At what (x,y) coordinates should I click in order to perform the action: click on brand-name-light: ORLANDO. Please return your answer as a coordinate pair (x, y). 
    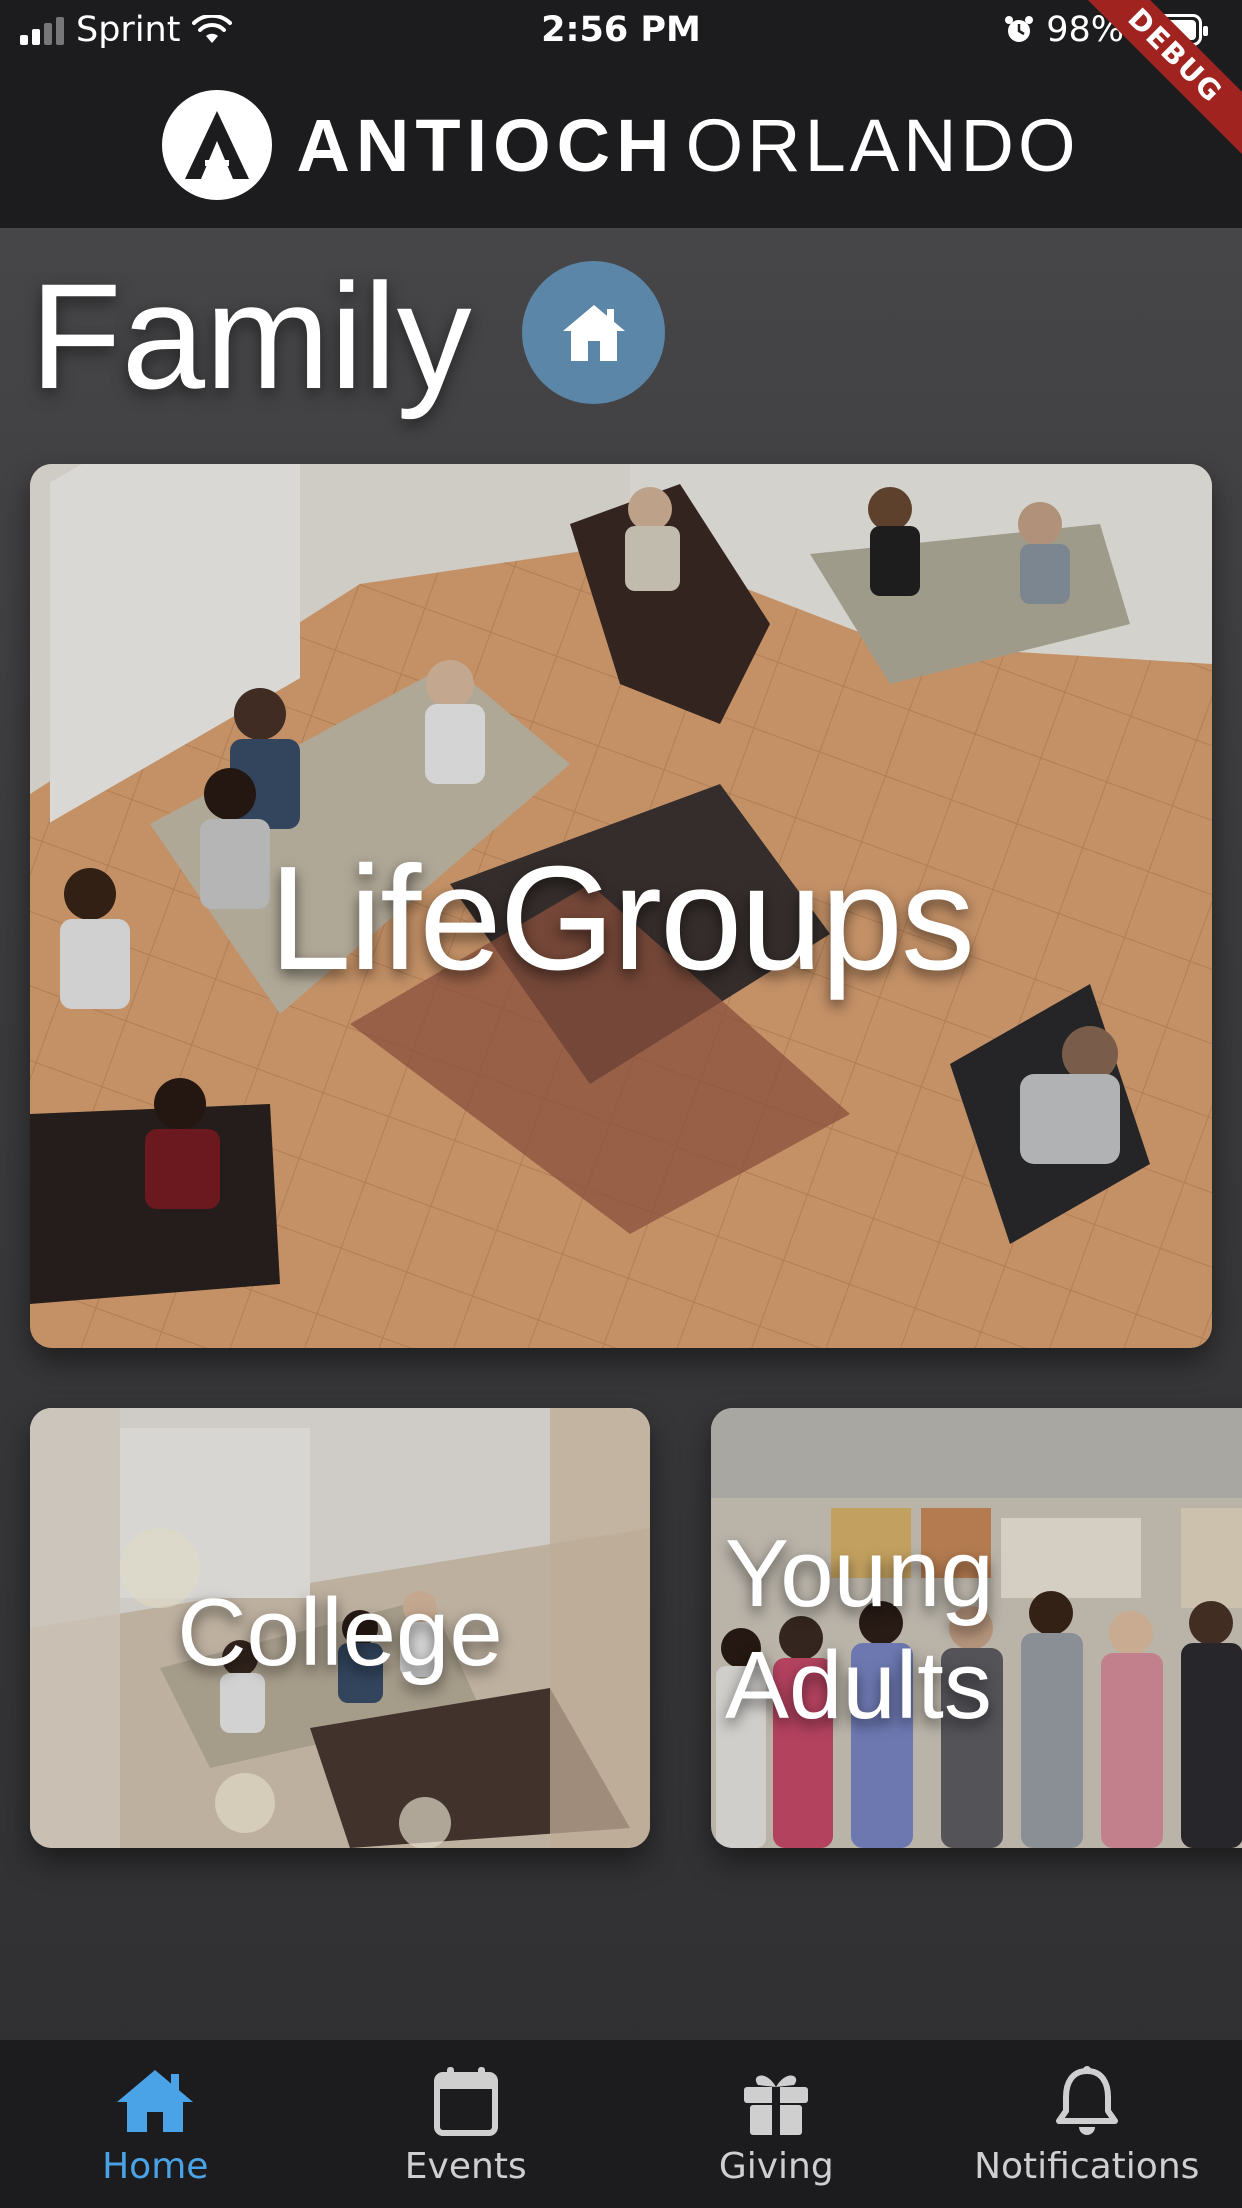
    Looking at the image, I should click on (882, 145).